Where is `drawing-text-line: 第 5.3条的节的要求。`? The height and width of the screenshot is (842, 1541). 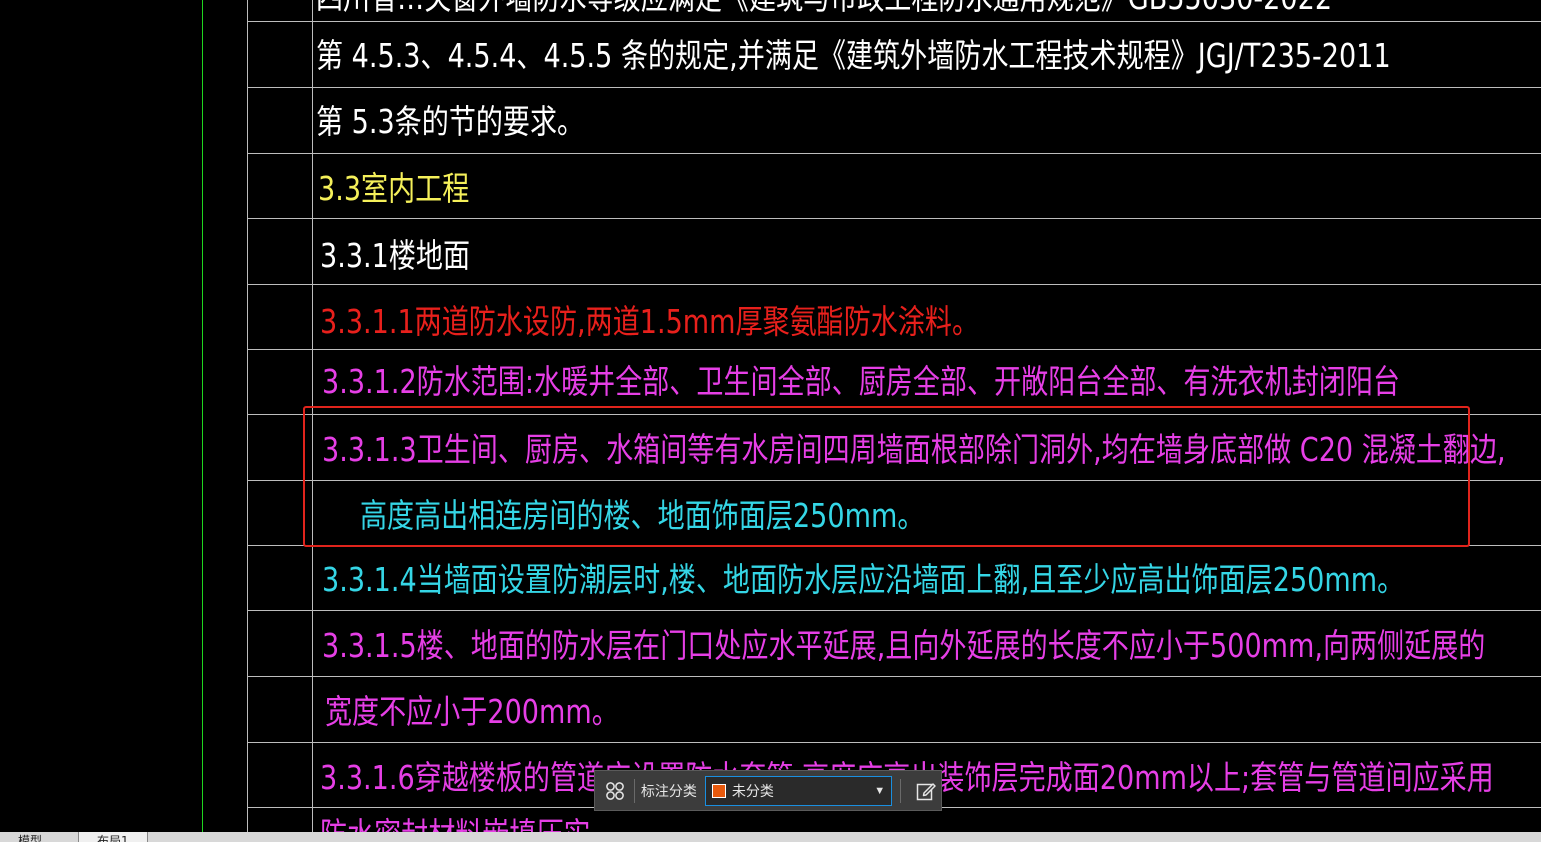 drawing-text-line: 第 5.3条的节的要求。 is located at coordinates (450, 122).